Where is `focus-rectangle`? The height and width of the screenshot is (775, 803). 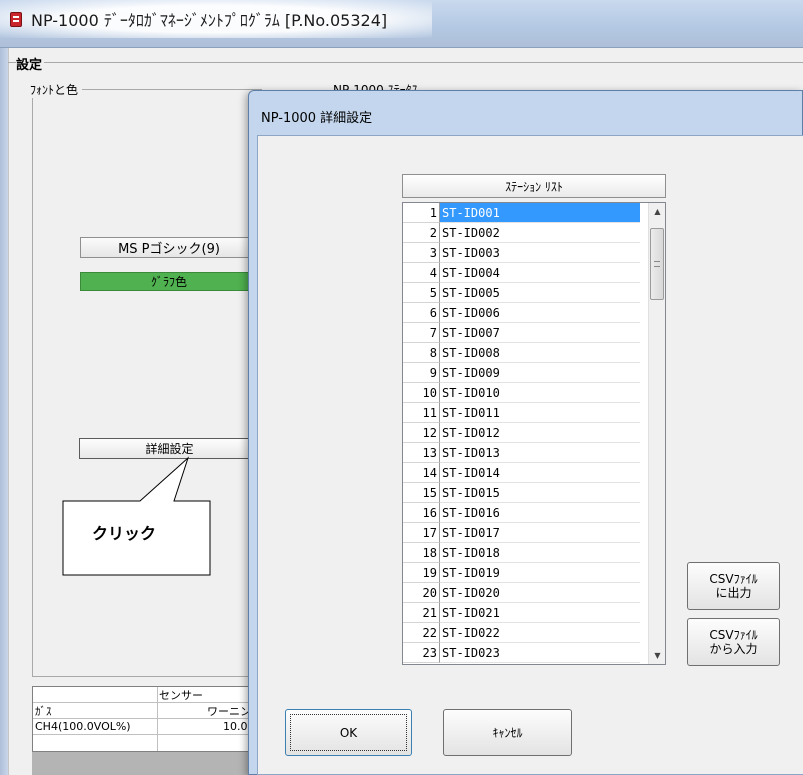 focus-rectangle is located at coordinates (348, 732).